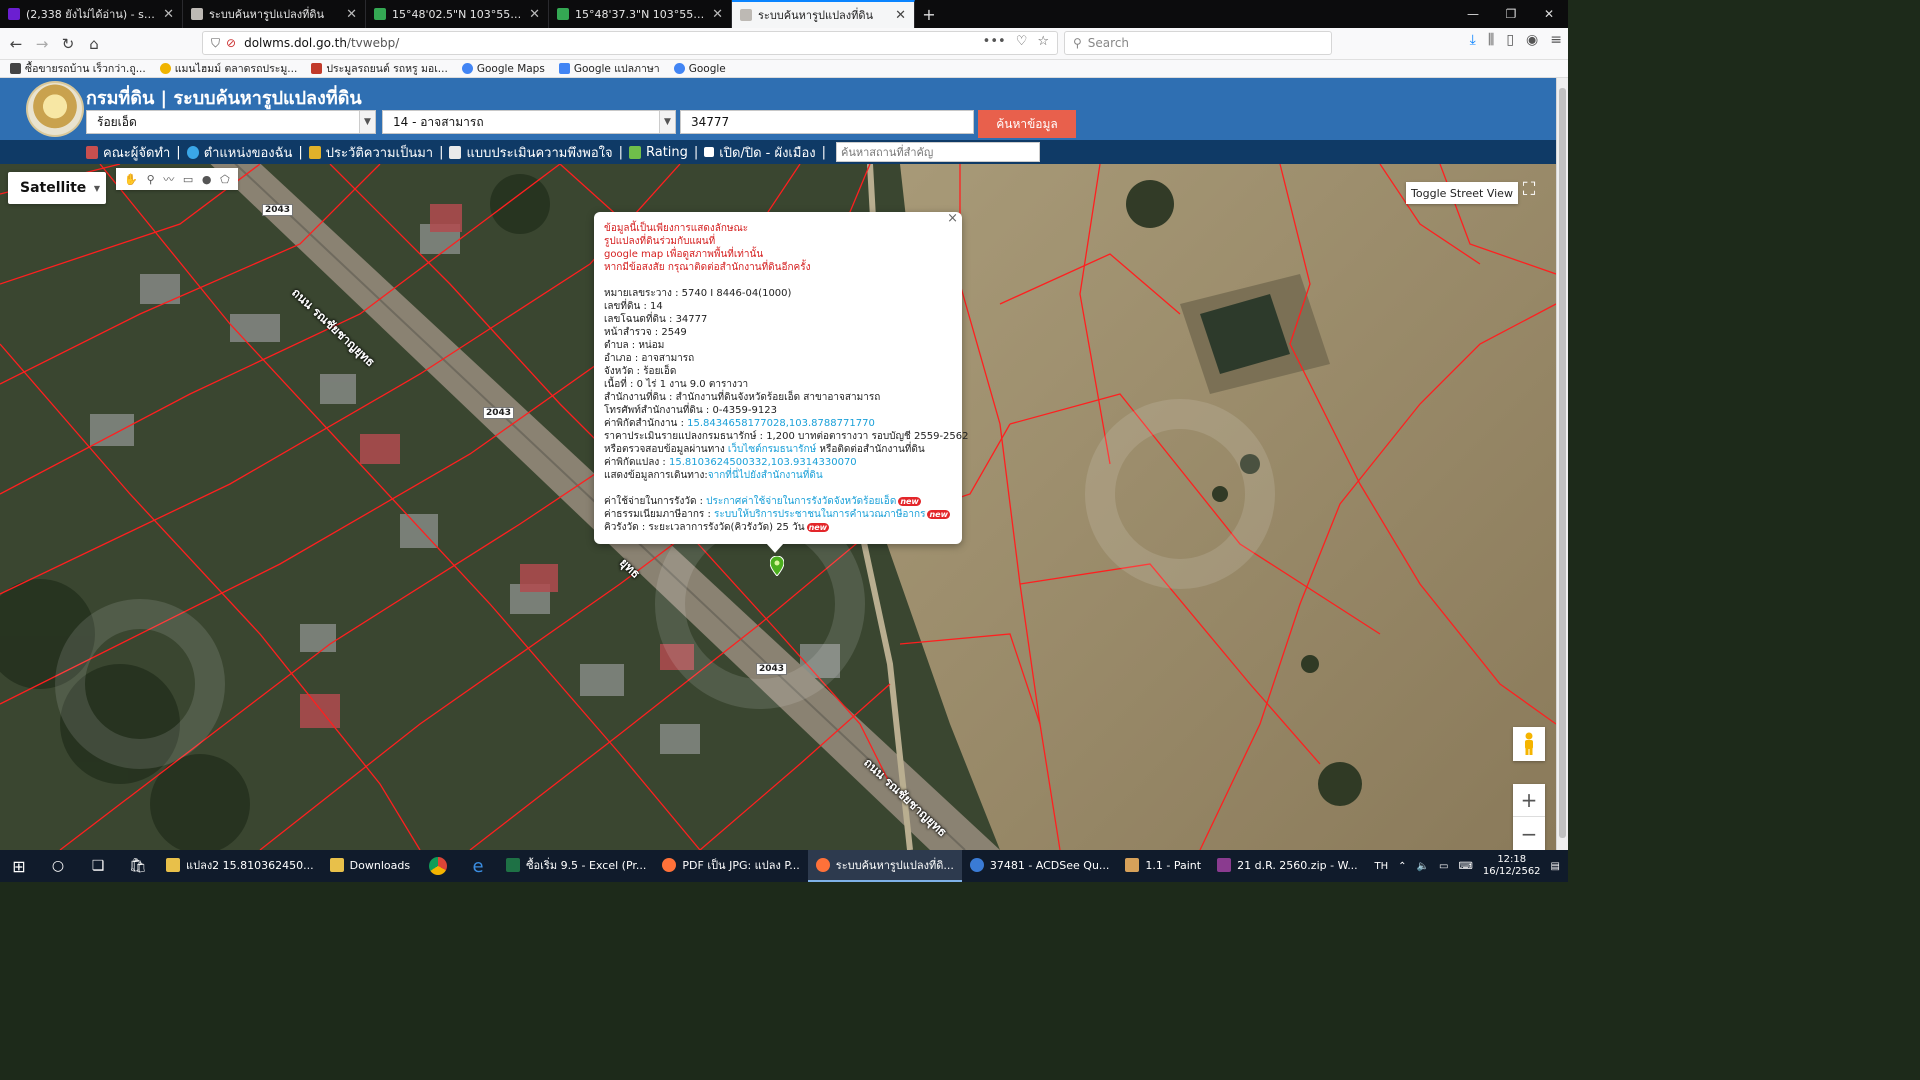  Describe the element at coordinates (1529, 800) in the screenshot. I see `zoom-in-button: +` at that location.